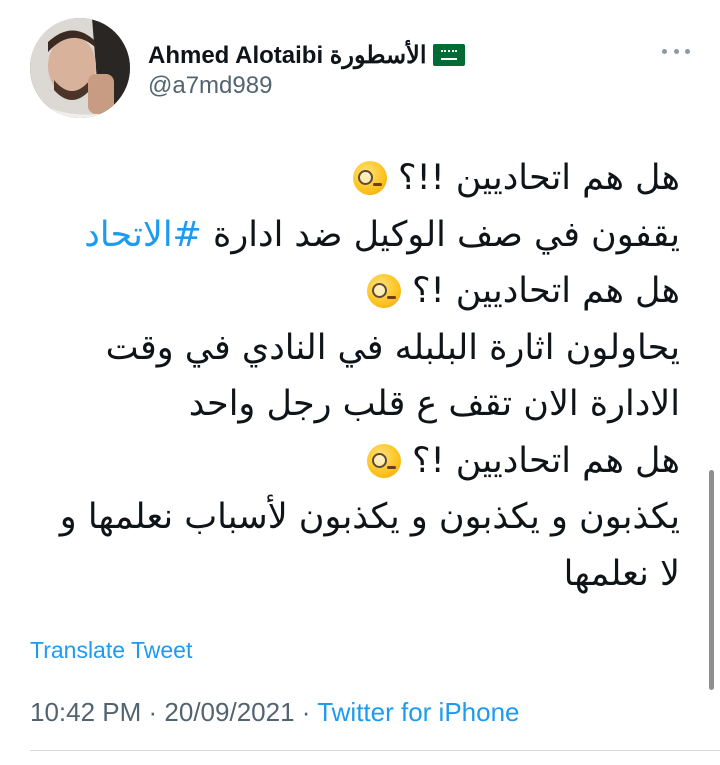 The image size is (720, 765). What do you see at coordinates (434, 404) in the screenshot?
I see `tweet-line-text: الادارة الان تقف ع قلب رجل واحد` at bounding box center [434, 404].